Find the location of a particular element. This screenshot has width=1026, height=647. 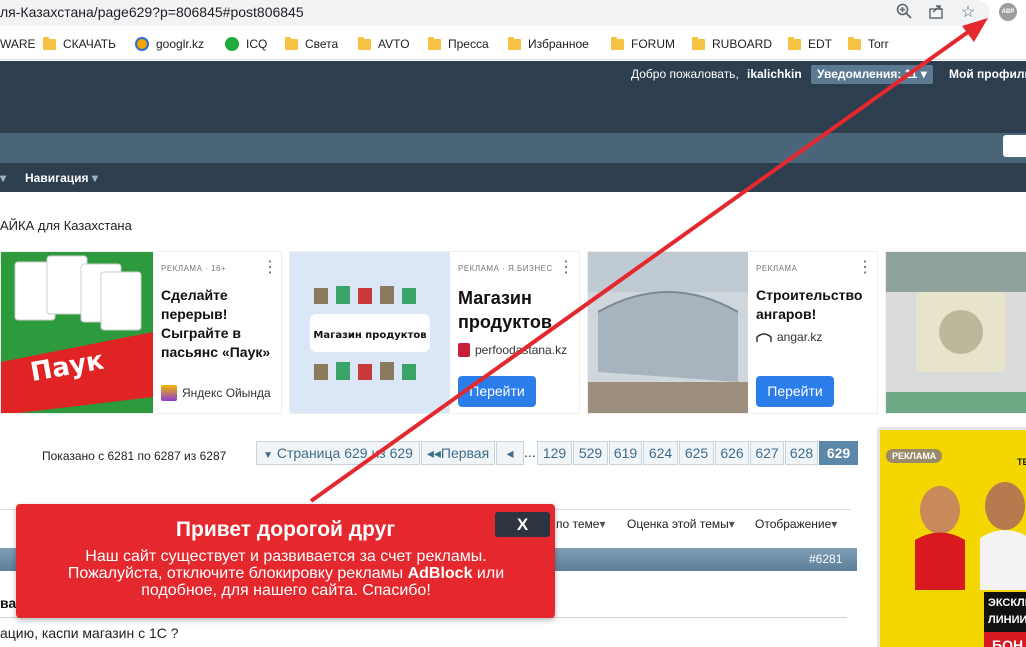

ad-image-caption: Магазин продуктов is located at coordinates (369, 335).